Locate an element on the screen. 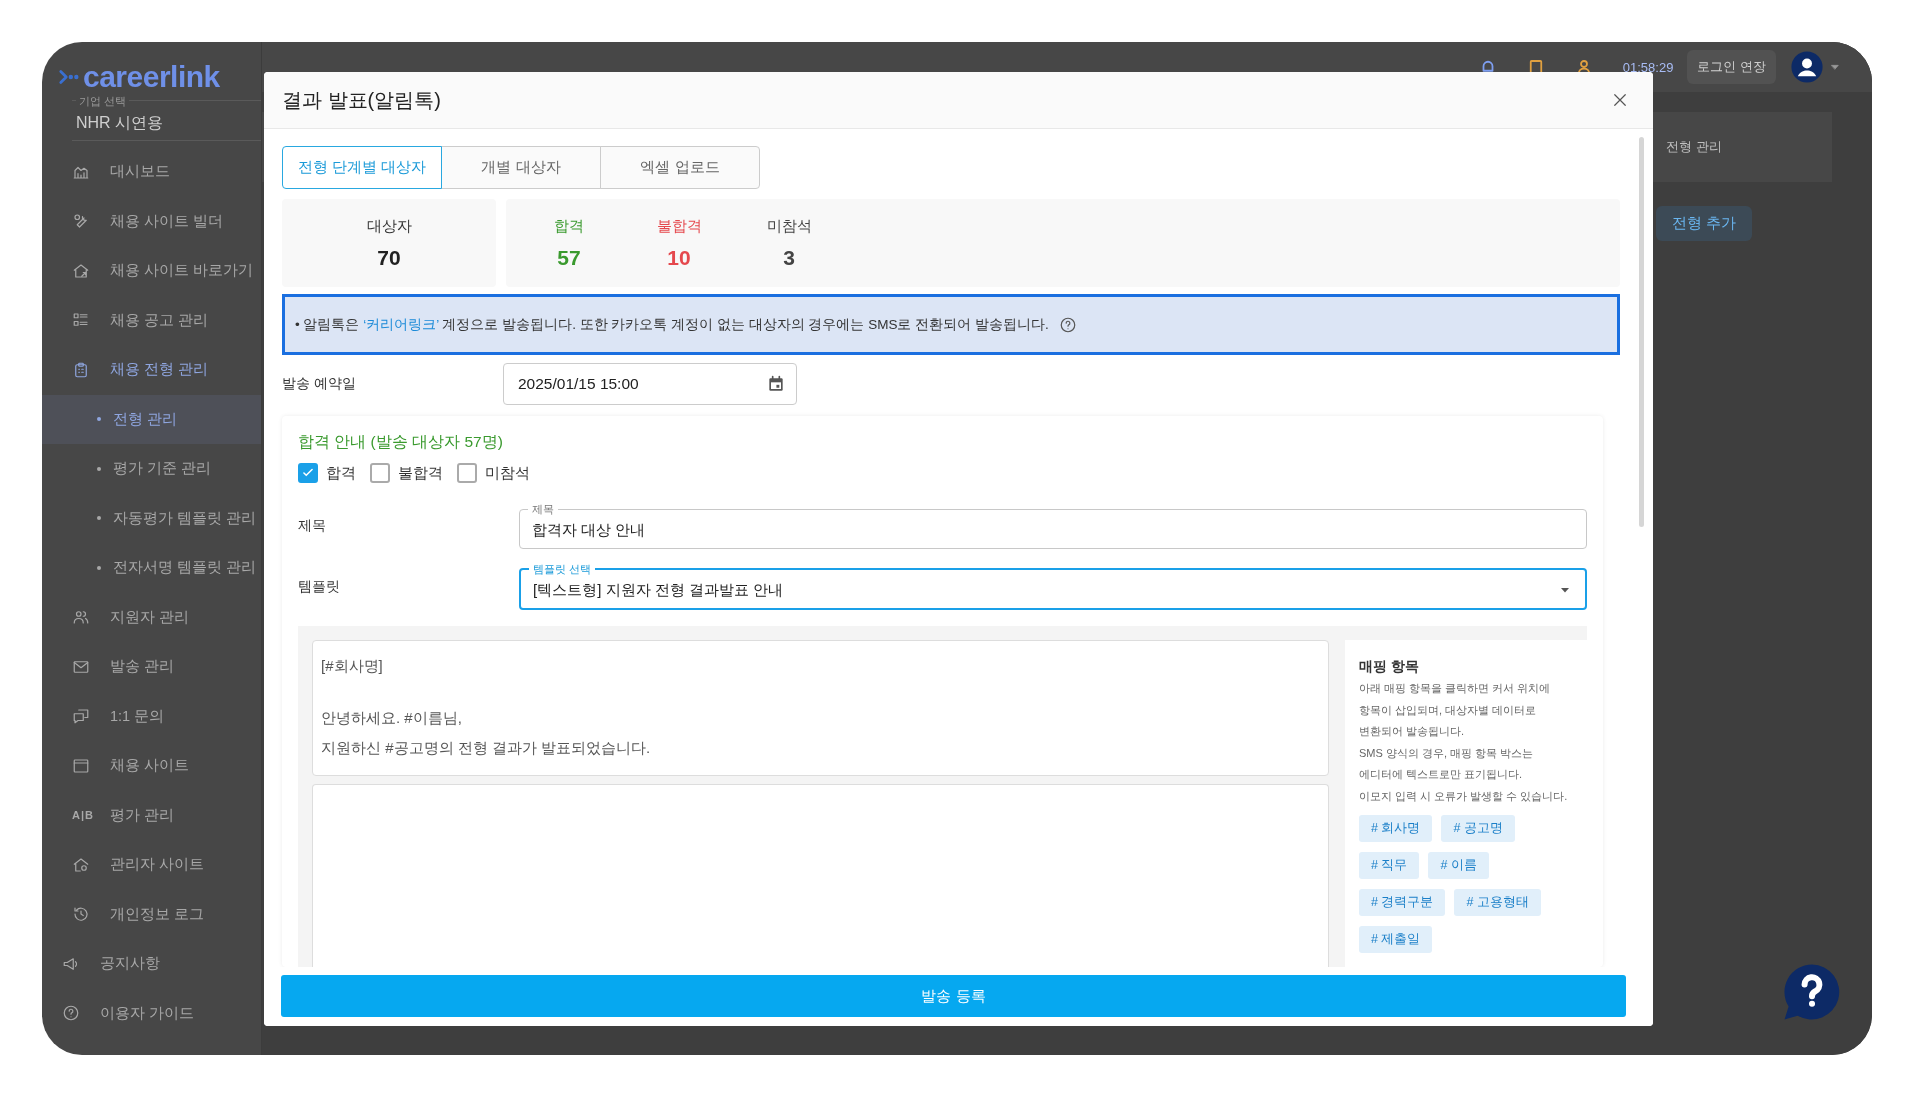  submit-button: 발송 등록 is located at coordinates (953, 996).